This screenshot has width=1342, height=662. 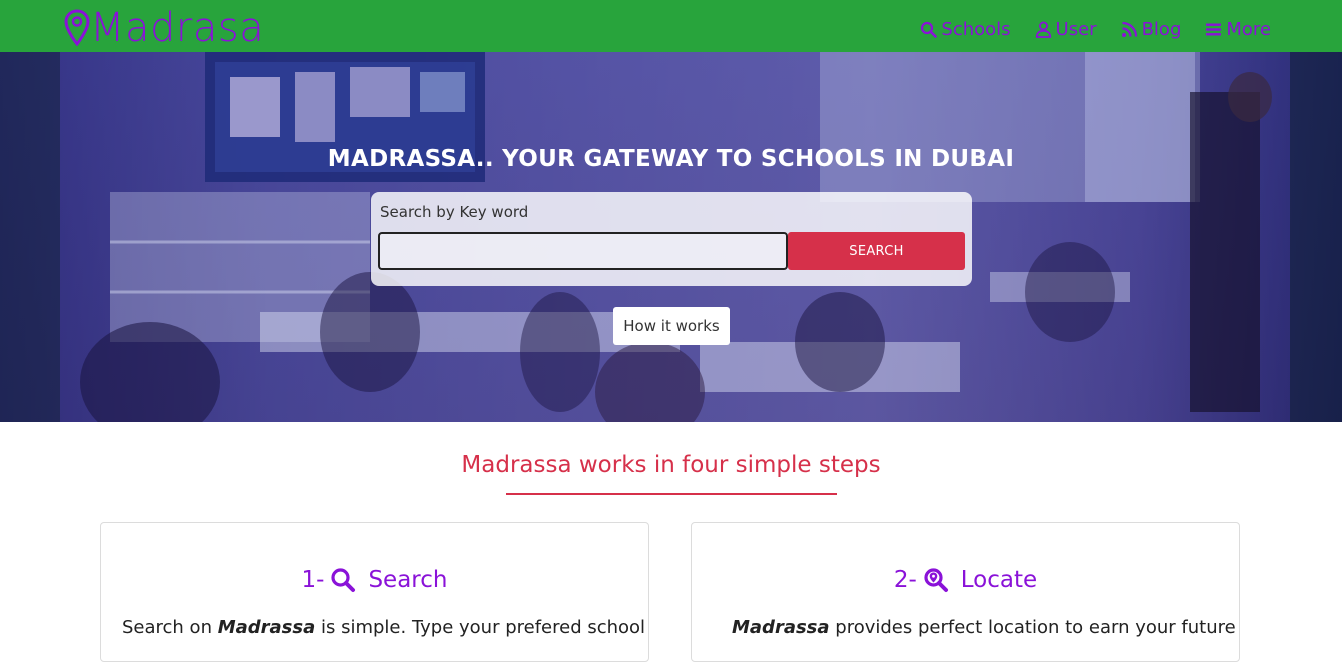 I want to click on brand-logo: Madrasa, so click(x=164, y=28).